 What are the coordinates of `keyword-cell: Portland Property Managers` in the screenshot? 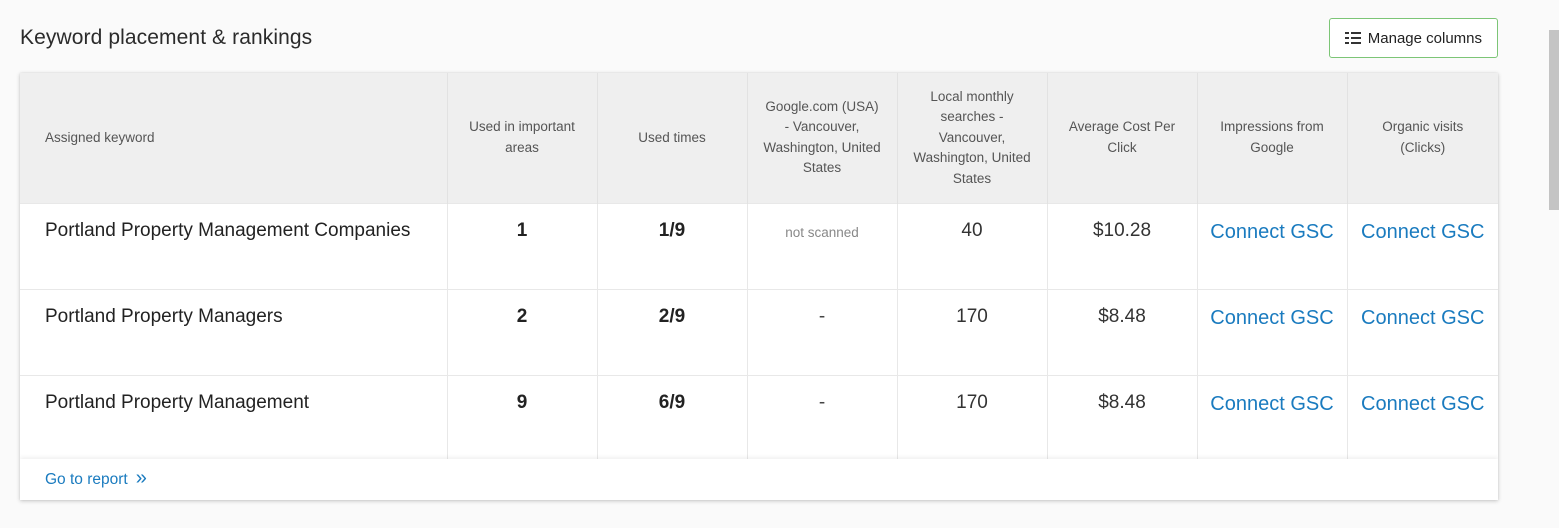 It's located at (234, 332).